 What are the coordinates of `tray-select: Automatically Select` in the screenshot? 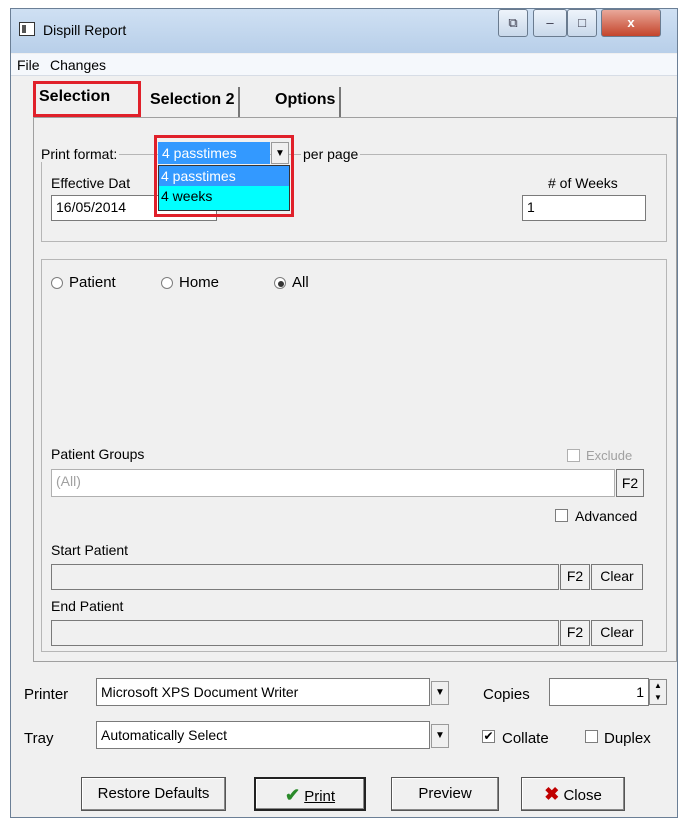 It's located at (263, 735).